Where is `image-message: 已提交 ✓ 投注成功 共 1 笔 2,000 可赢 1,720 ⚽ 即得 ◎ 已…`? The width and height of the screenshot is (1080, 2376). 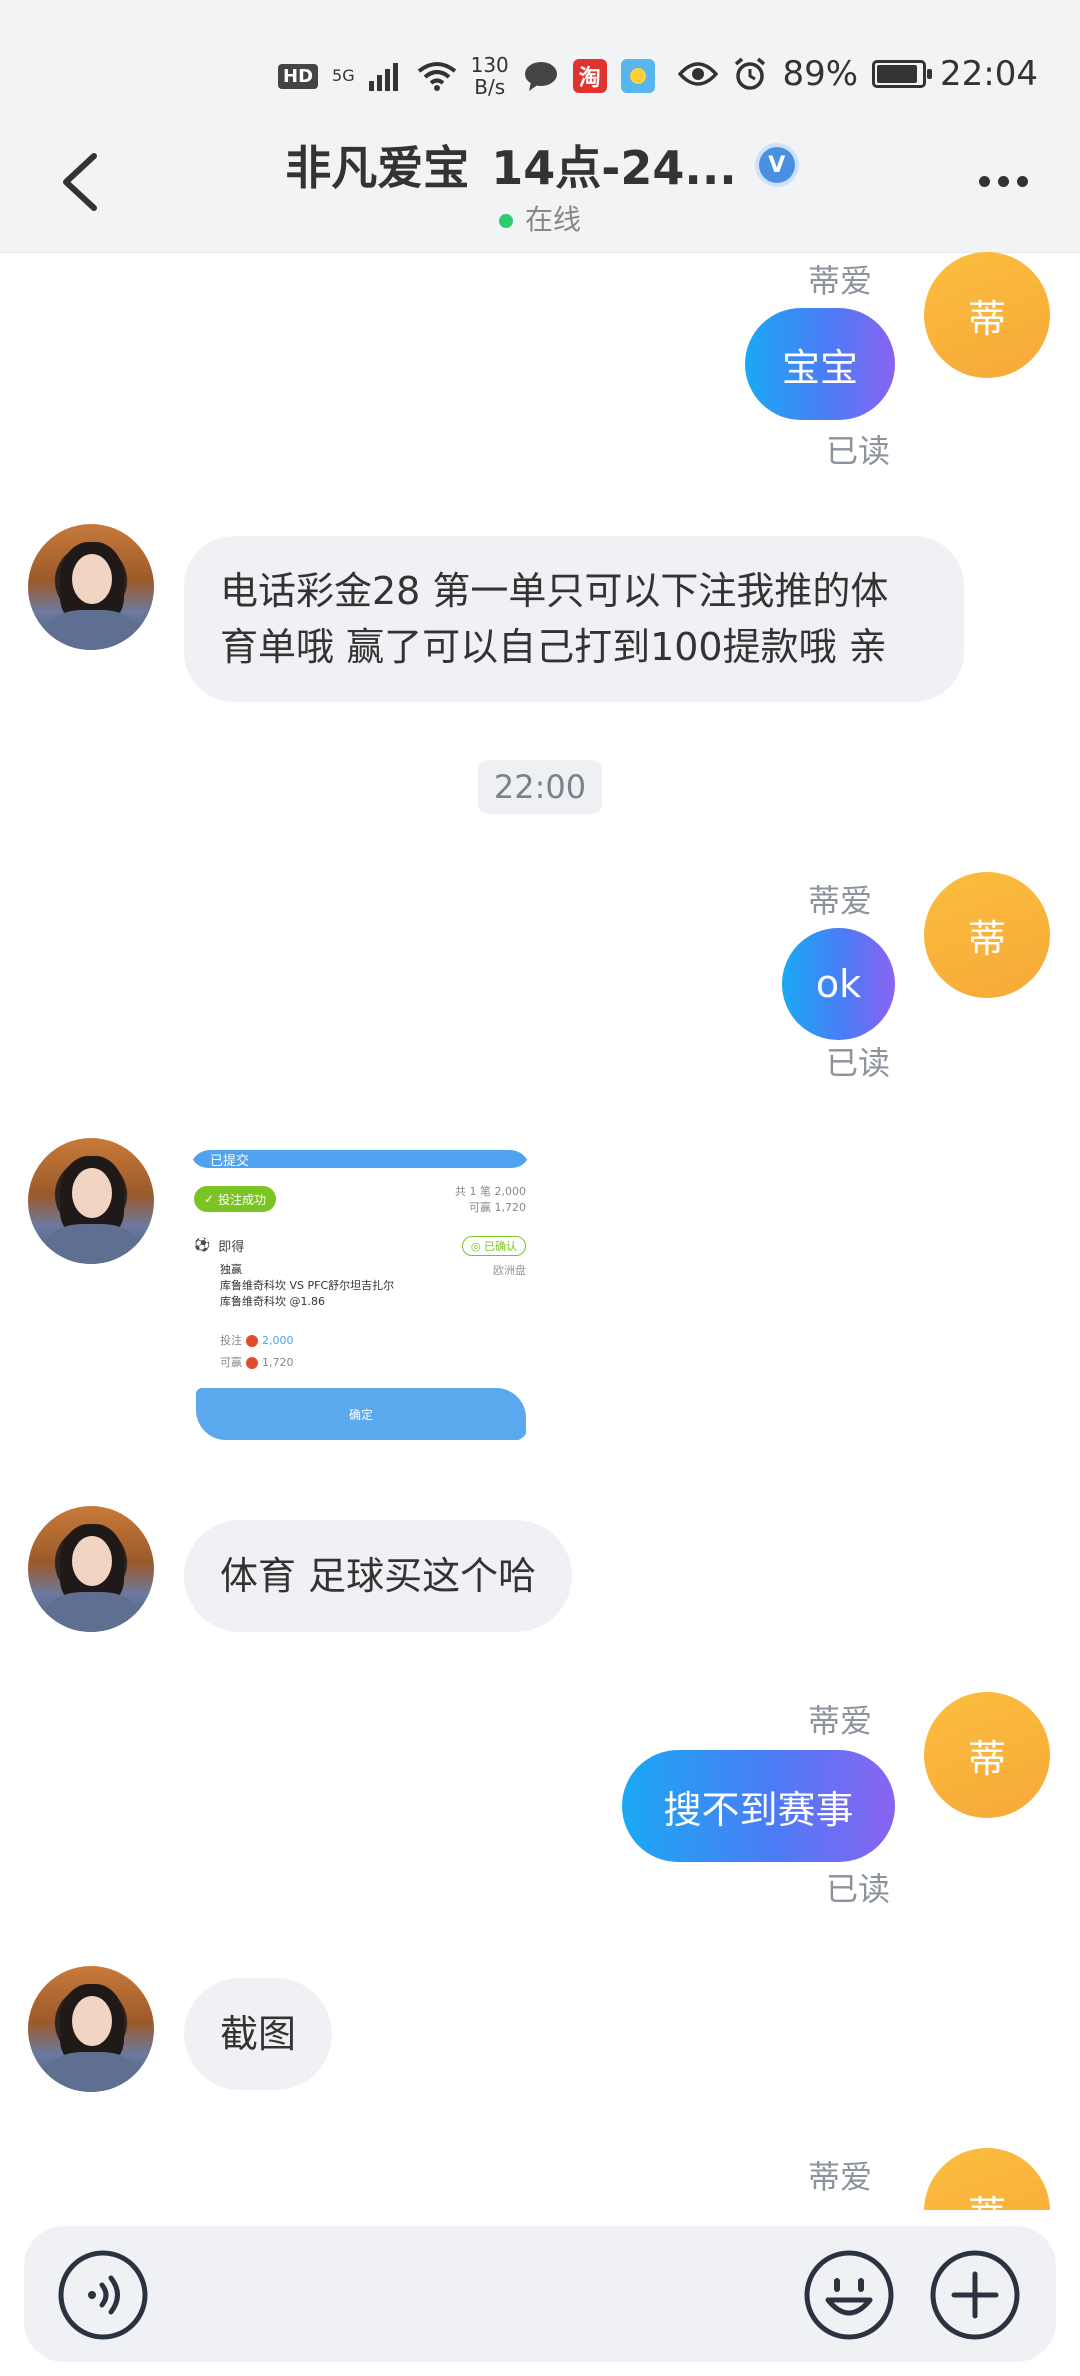 image-message: 已提交 ✓ 投注成功 共 1 笔 2,000 可赢 1,720 ⚽ 即得 ◎ 已… is located at coordinates (360, 1296).